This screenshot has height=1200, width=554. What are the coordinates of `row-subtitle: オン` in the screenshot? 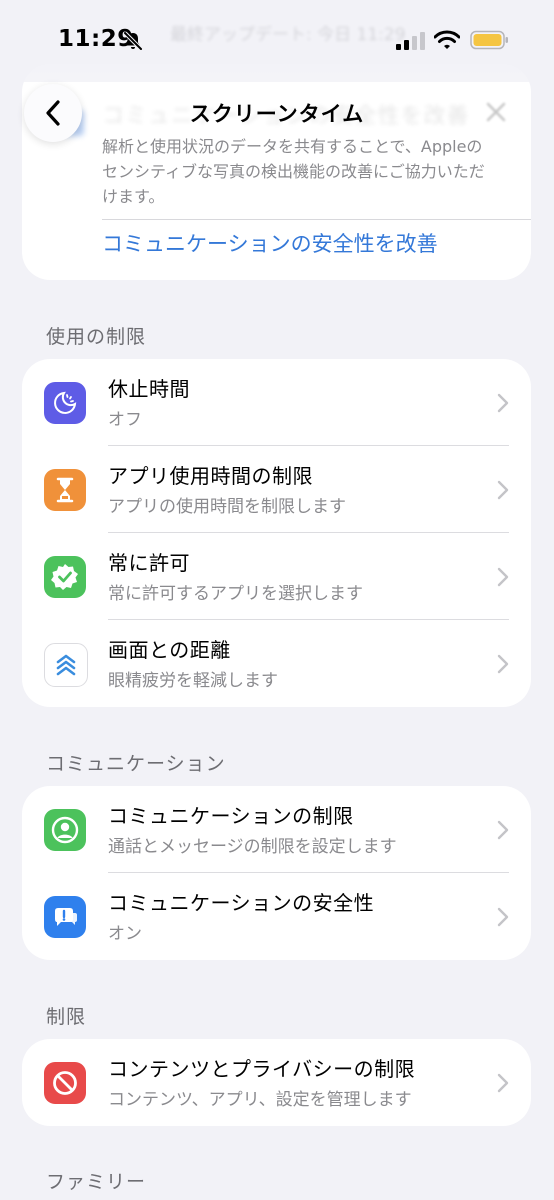 It's located at (125, 934).